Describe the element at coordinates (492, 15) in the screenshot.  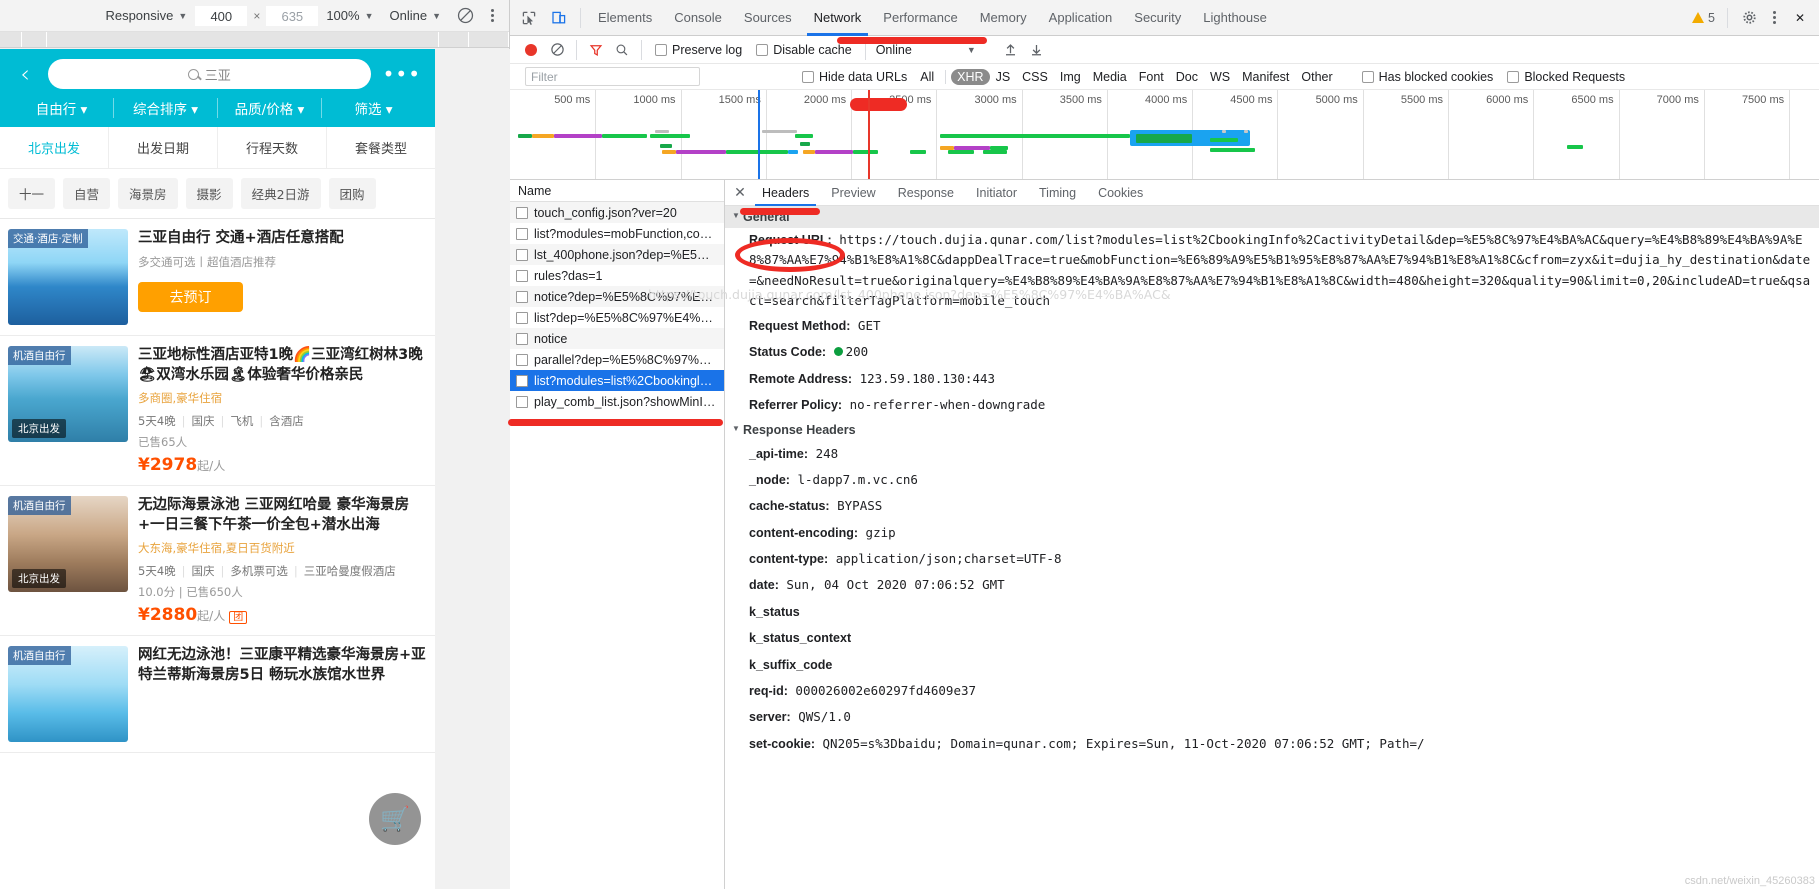
I see `device-more-options-button` at that location.